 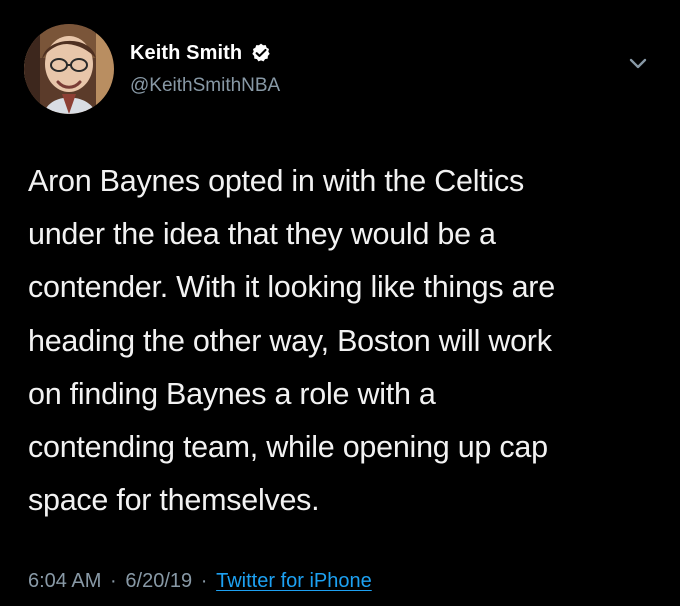 I want to click on chevron-down-icon, so click(x=638, y=63).